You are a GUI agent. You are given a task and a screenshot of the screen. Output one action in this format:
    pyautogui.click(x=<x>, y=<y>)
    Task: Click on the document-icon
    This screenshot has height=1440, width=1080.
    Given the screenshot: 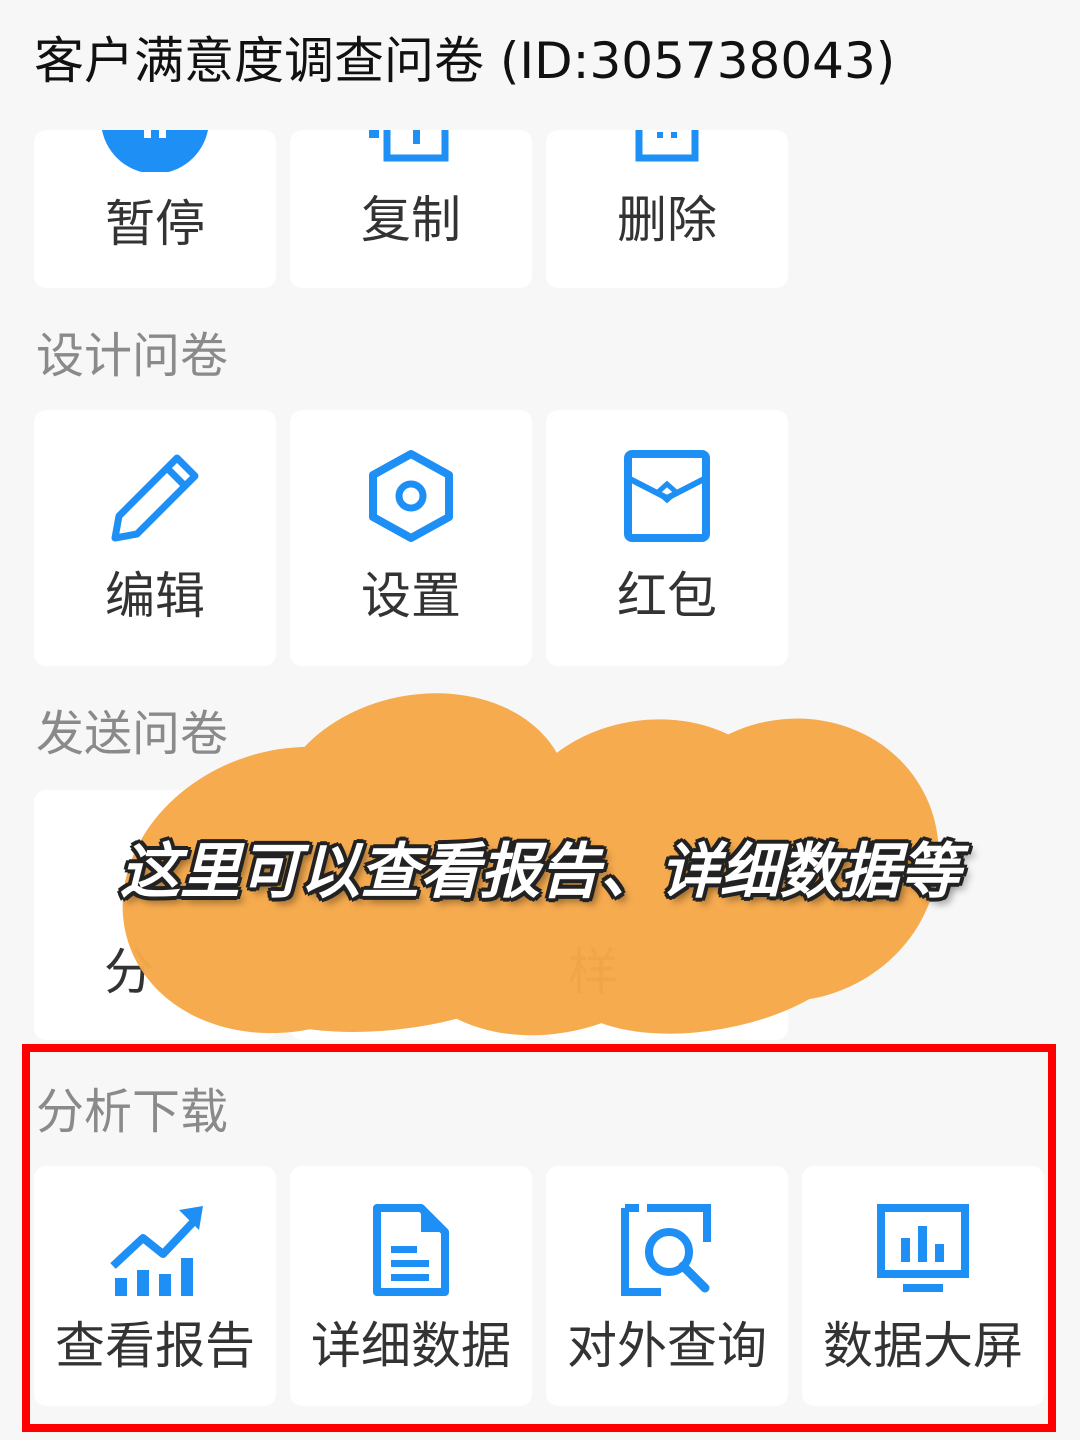 What is the action you would take?
    pyautogui.click(x=411, y=1250)
    